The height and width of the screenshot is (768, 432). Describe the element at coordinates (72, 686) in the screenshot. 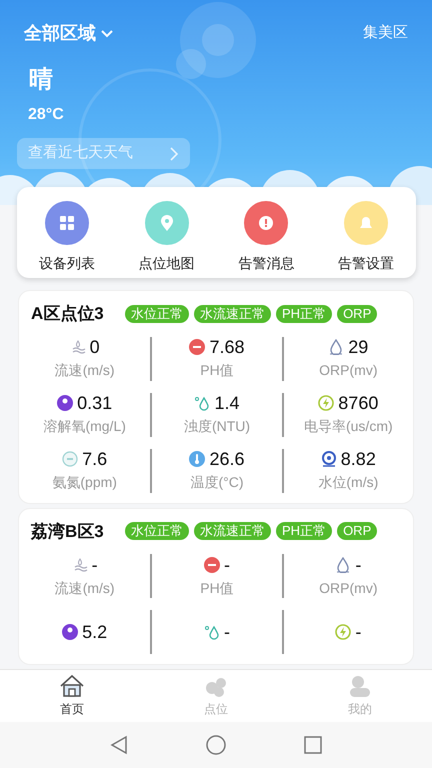

I see `house-icon` at that location.